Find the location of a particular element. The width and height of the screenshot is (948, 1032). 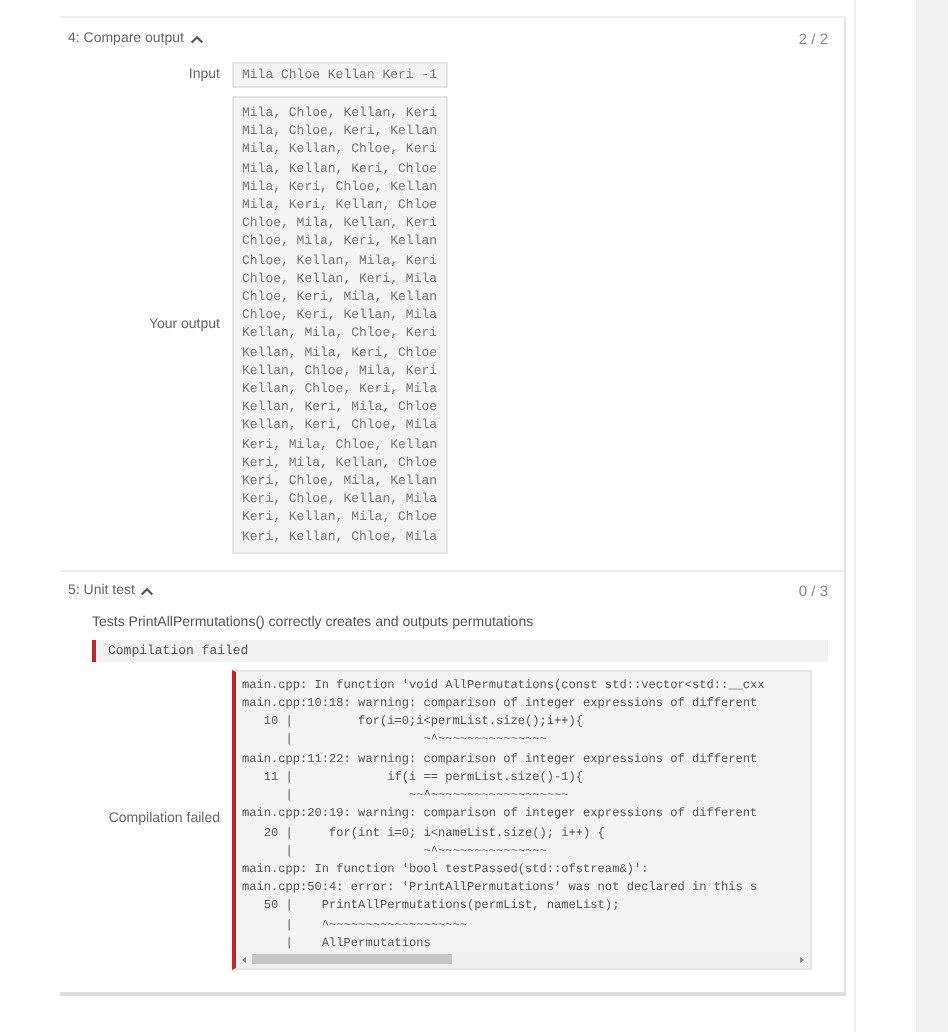

scrollbar-thumb is located at coordinates (352, 959).